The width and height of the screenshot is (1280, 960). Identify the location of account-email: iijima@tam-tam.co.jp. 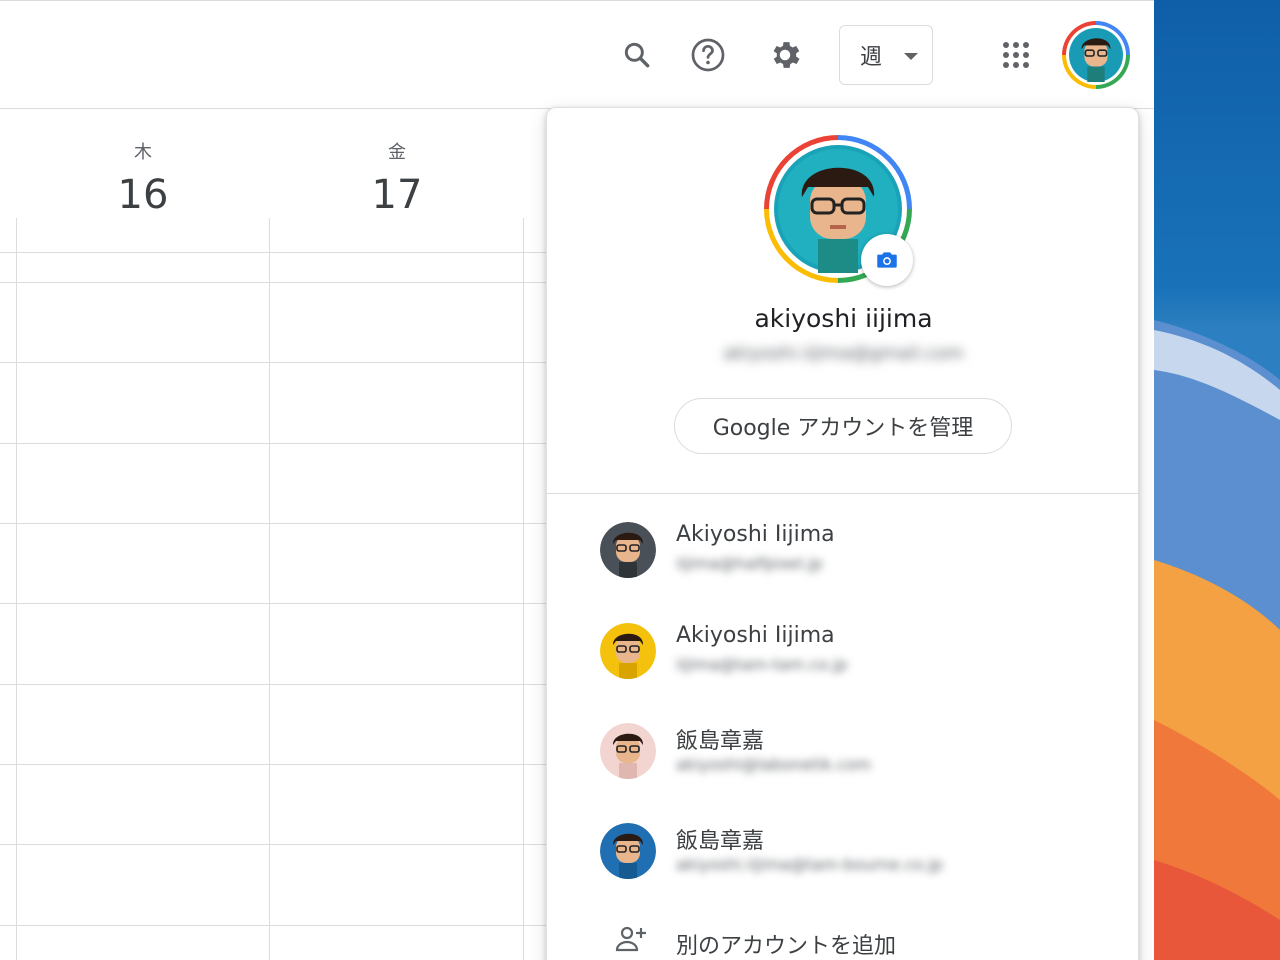
(762, 664).